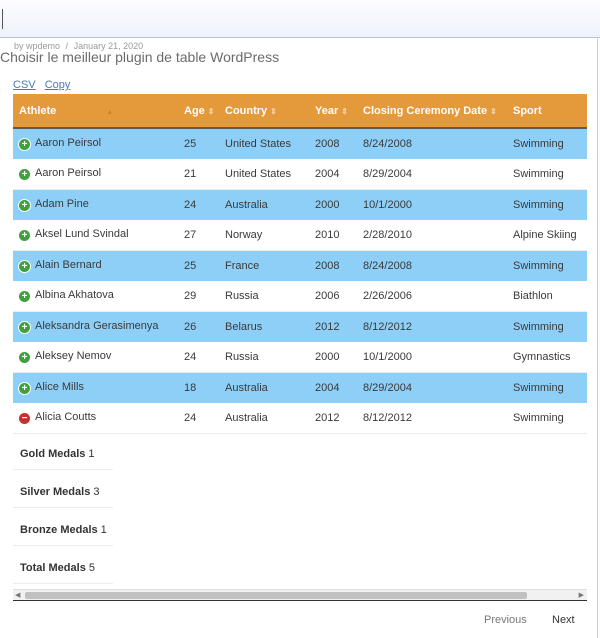  What do you see at coordinates (53, 454) in the screenshot?
I see `detail-label: Gold Medals` at bounding box center [53, 454].